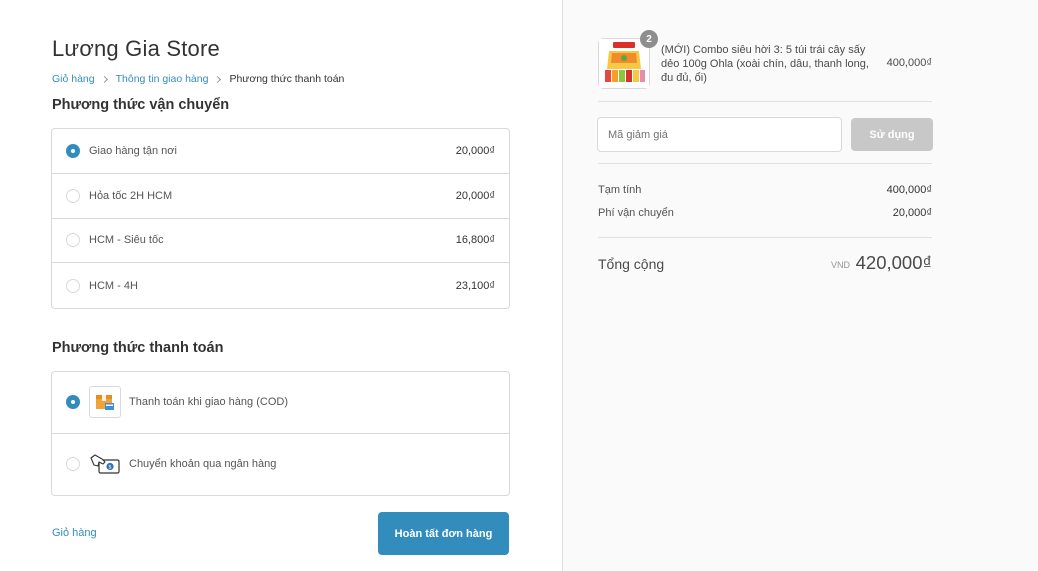  I want to click on breadcrumb-cart-link: Giỏ hàng, so click(73, 79).